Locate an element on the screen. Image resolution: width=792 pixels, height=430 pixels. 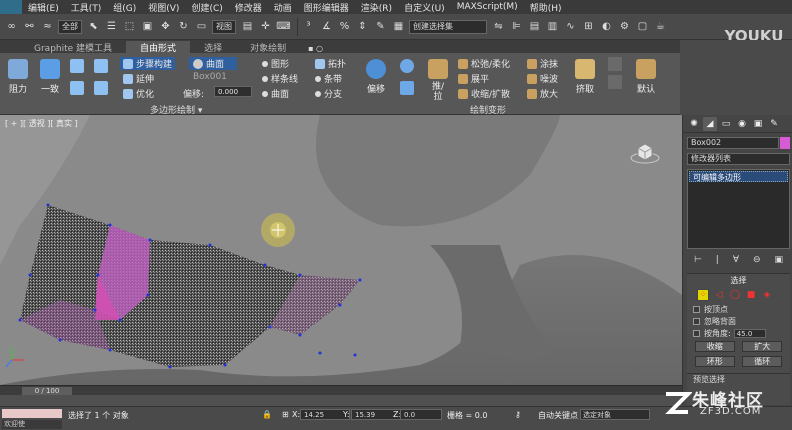
graphite-toggle-icon: ▥ is located at coordinates (552, 26).